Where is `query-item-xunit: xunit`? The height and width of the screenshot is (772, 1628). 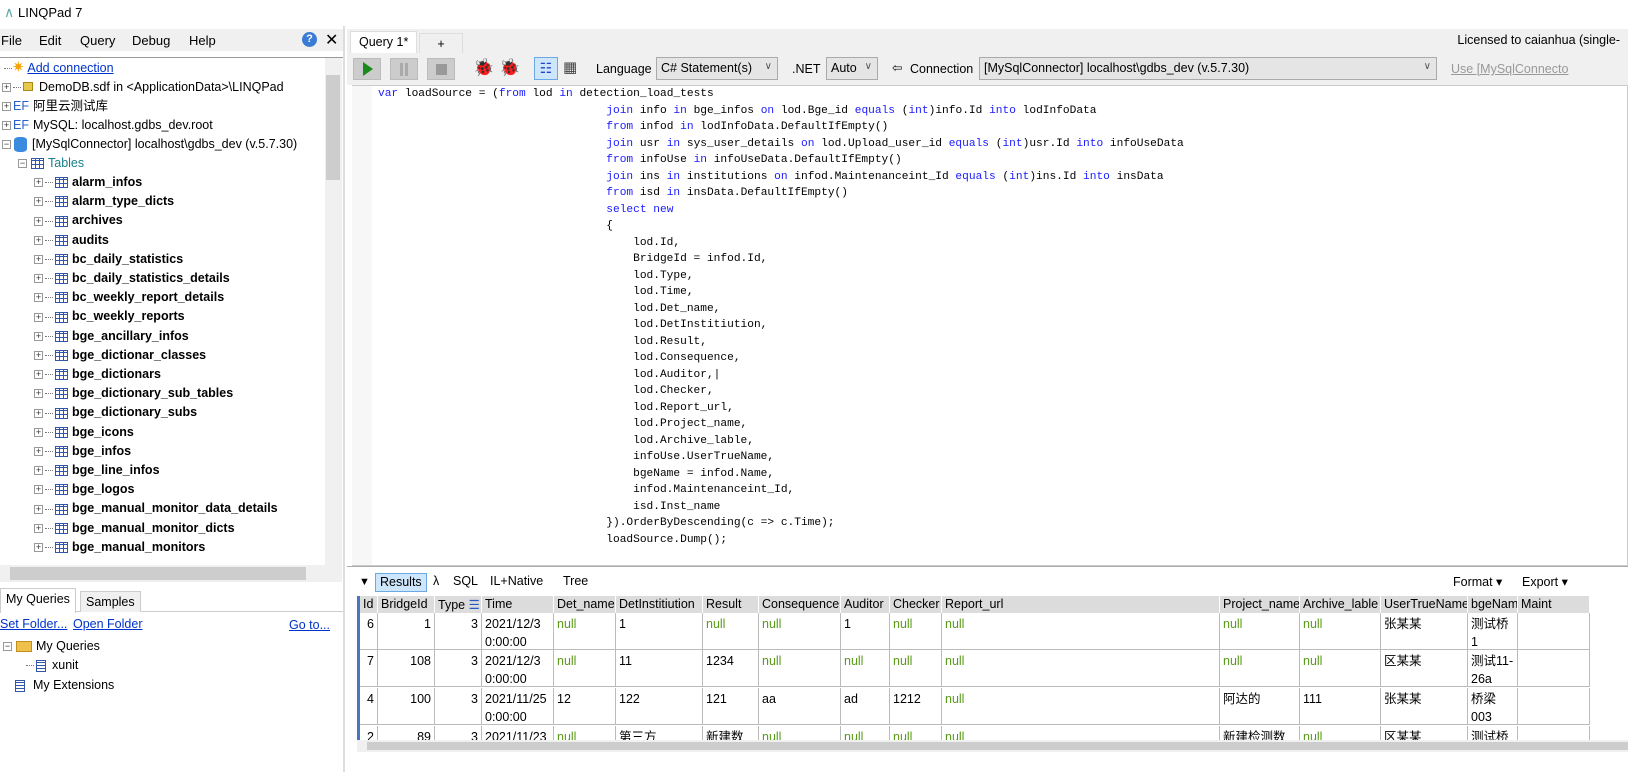 query-item-xunit: xunit is located at coordinates (52, 665).